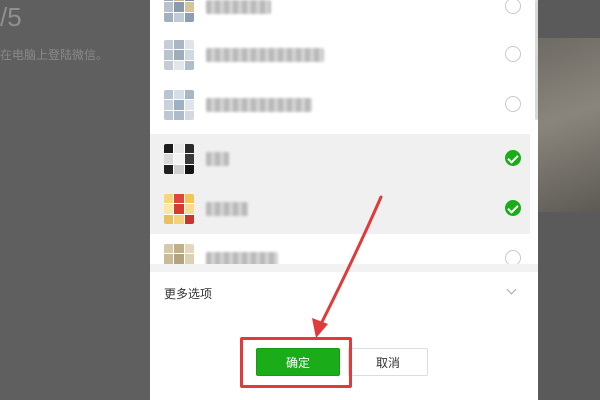 Image resolution: width=600 pixels, height=400 pixels. What do you see at coordinates (536, 60) in the screenshot?
I see `contact-list-scrollbar` at bounding box center [536, 60].